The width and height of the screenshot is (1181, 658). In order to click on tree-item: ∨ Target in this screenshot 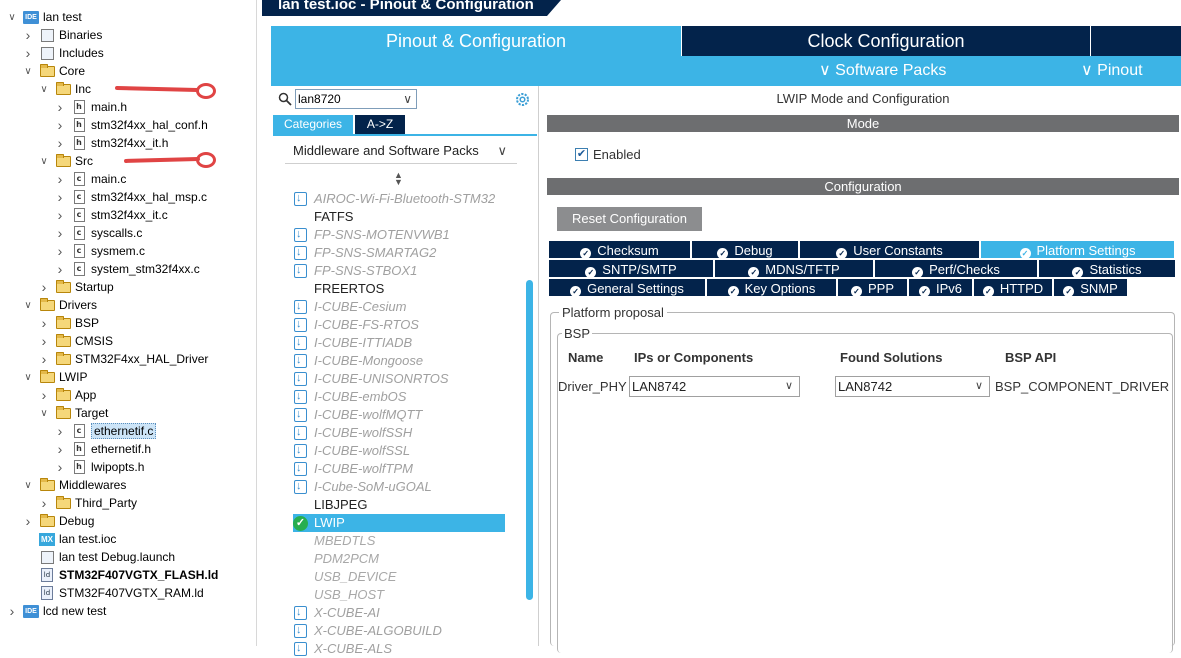, I will do `click(73, 413)`.